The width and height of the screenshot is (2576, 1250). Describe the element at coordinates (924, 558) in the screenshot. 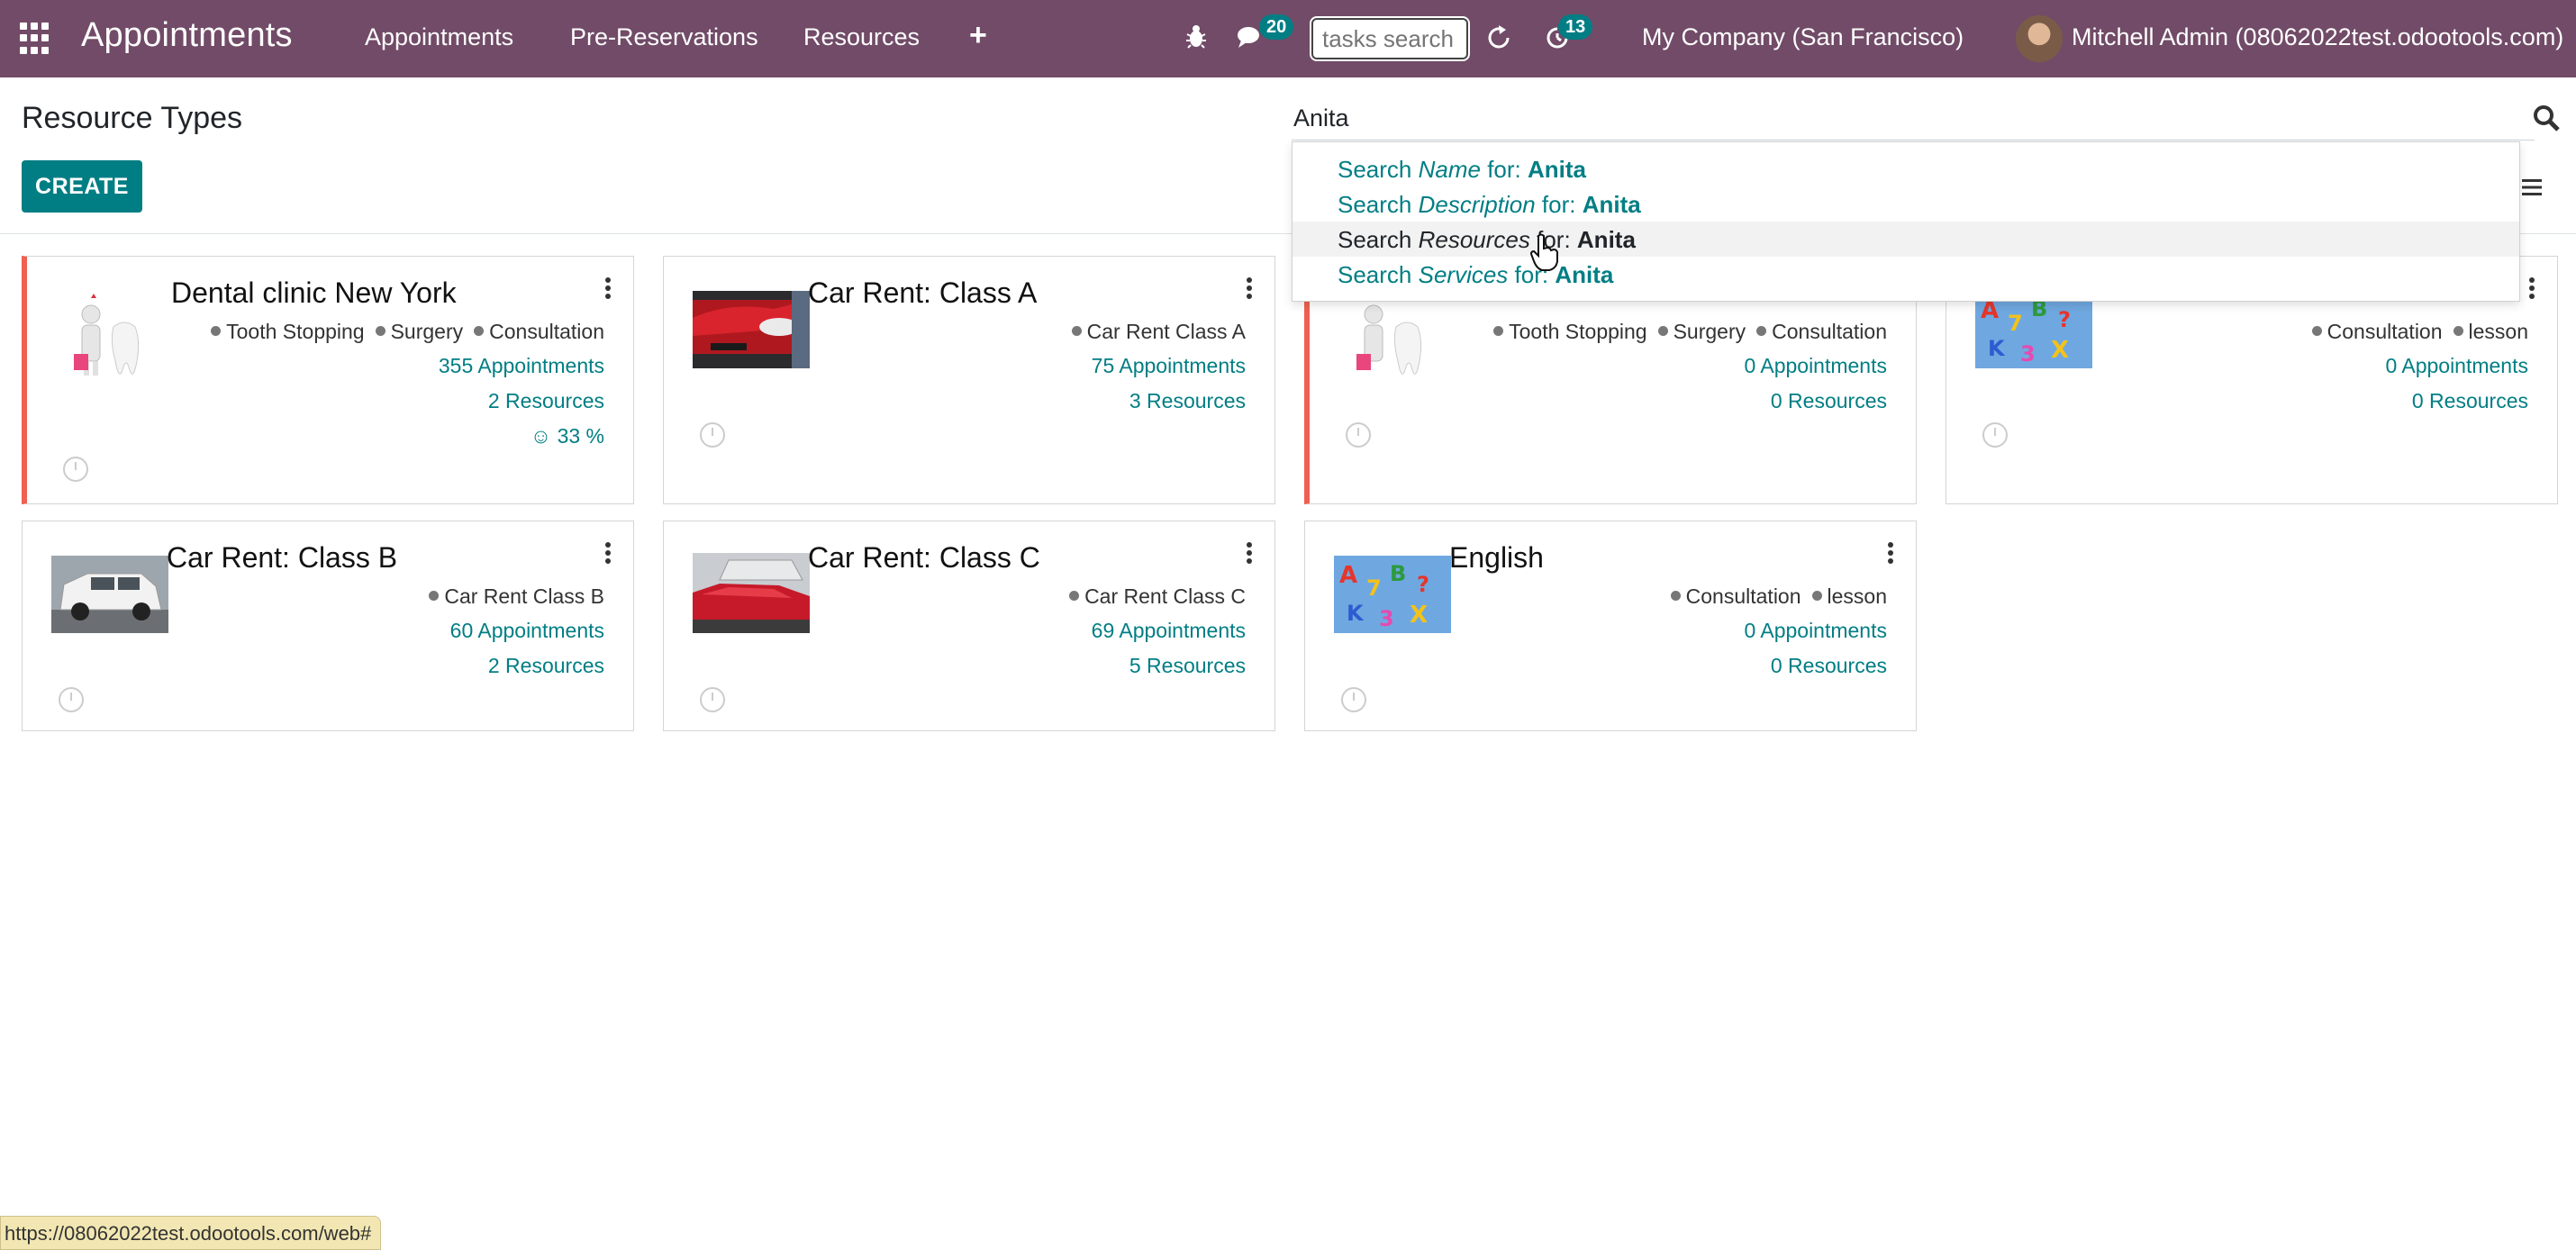

I see `card-title: Car Rent: Class C` at that location.